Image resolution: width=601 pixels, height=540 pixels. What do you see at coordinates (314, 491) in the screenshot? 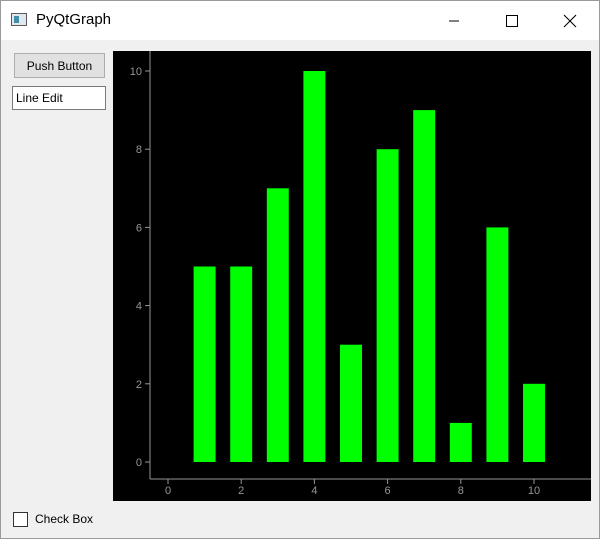
I see `x-tick-label-4: 4` at bounding box center [314, 491].